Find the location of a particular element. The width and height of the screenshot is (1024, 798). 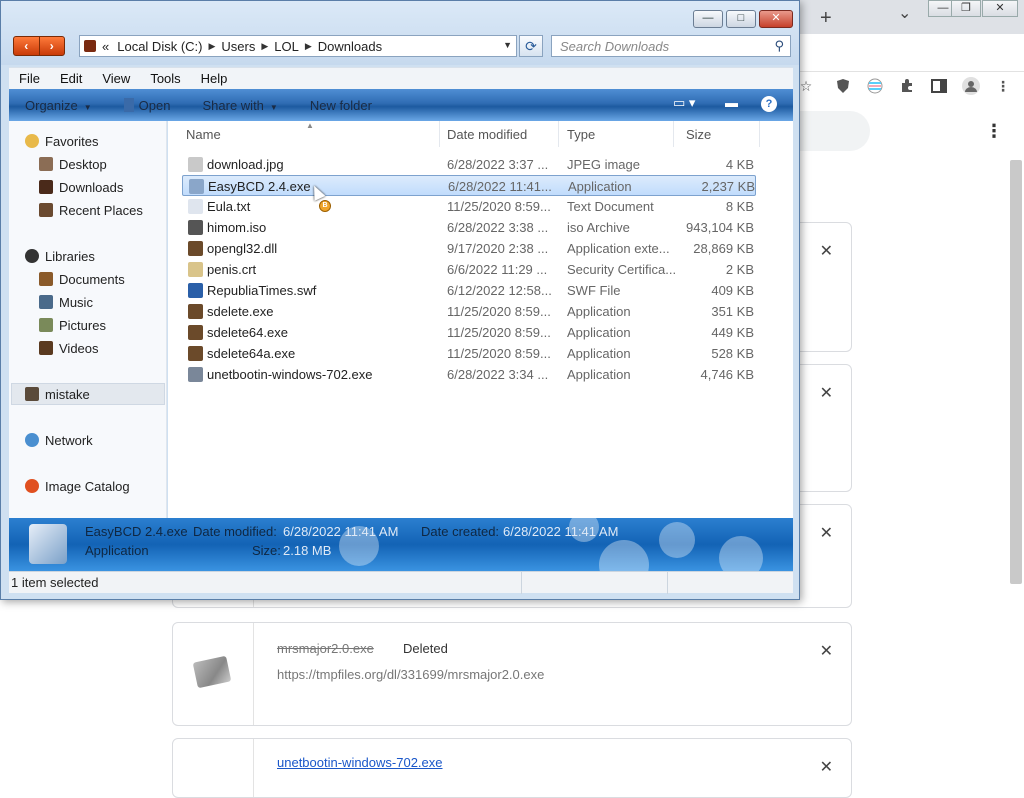

help-icon: ? is located at coordinates (769, 104).